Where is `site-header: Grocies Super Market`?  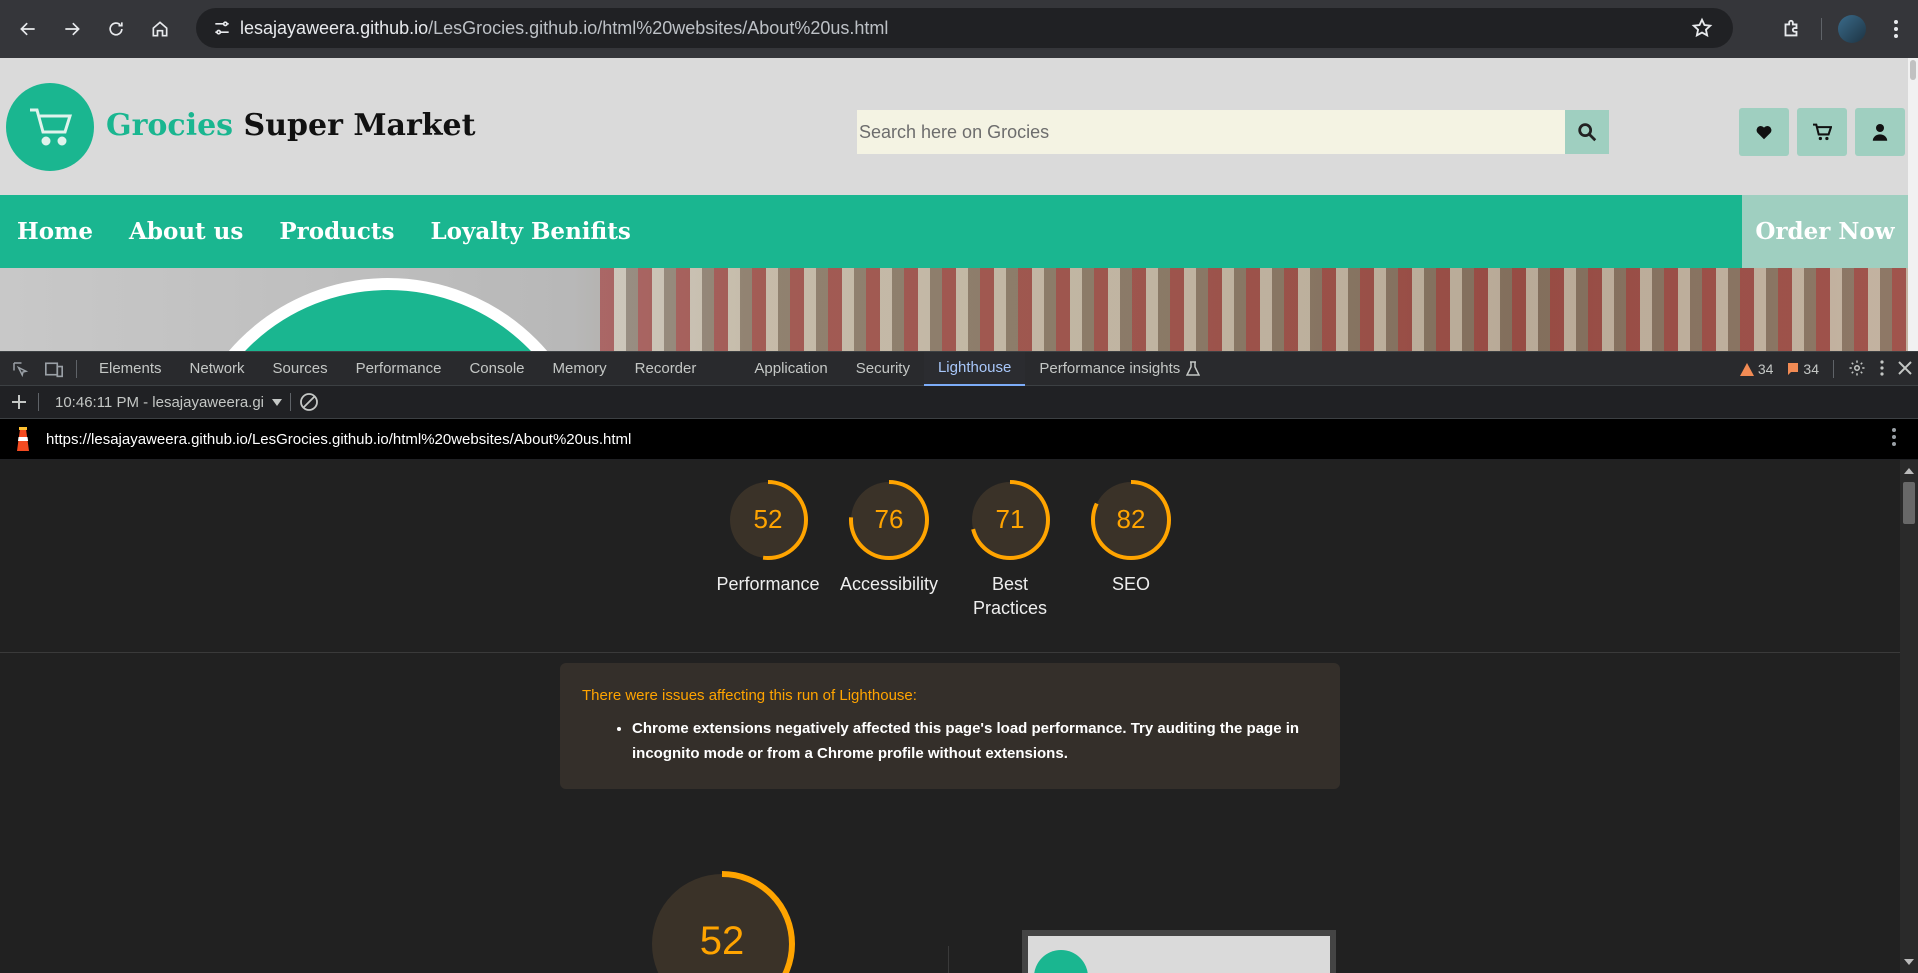 site-header: Grocies Super Market is located at coordinates (954, 126).